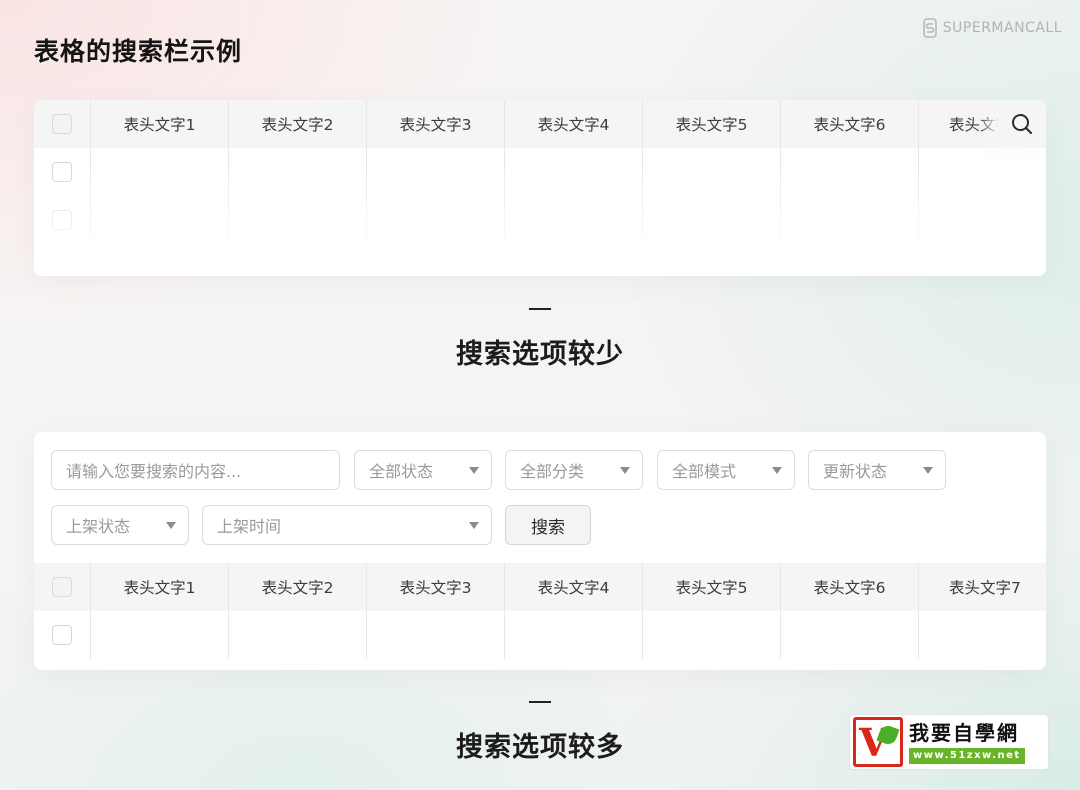 The width and height of the screenshot is (1080, 790). Describe the element at coordinates (552, 471) in the screenshot. I see `select-value: 全部分类` at that location.